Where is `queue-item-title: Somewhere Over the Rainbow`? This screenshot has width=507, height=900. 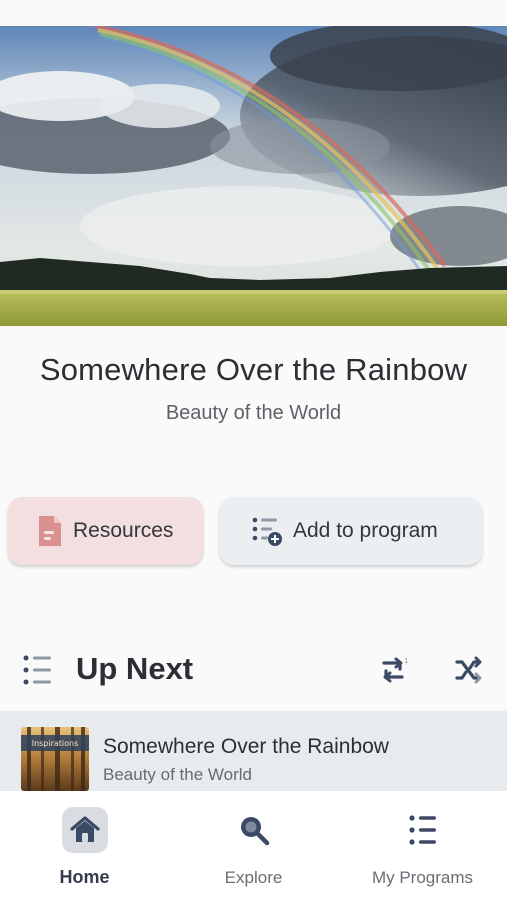 queue-item-title: Somewhere Over the Rainbow is located at coordinates (246, 746).